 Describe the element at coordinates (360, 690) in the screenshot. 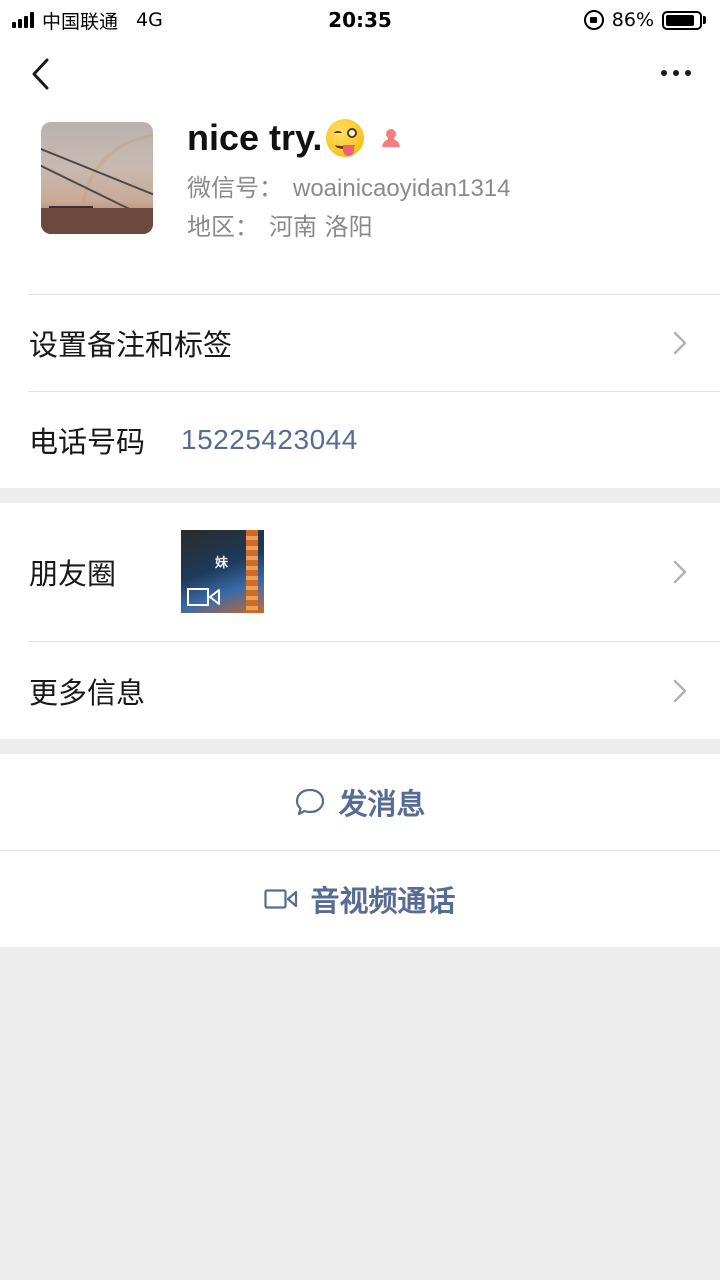

I see `more-info-row: 更多信息` at that location.